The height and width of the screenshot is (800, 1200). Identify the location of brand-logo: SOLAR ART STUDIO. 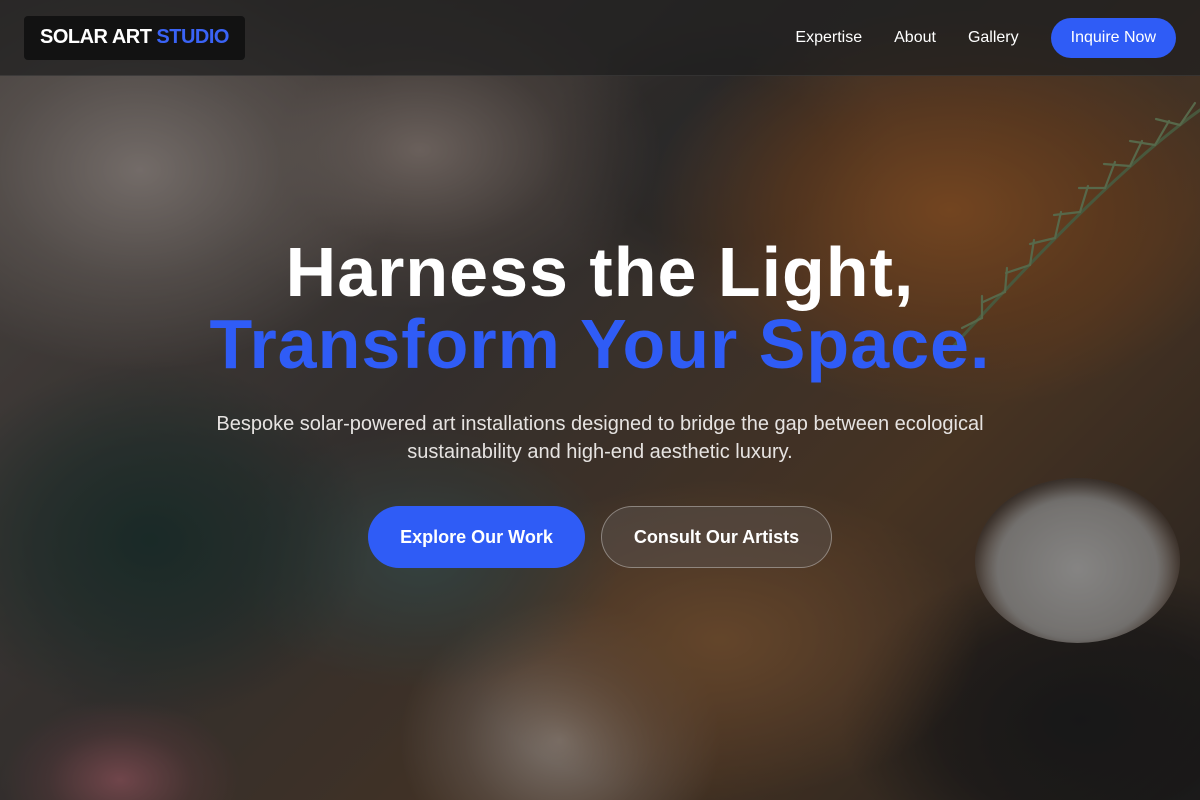
(134, 37).